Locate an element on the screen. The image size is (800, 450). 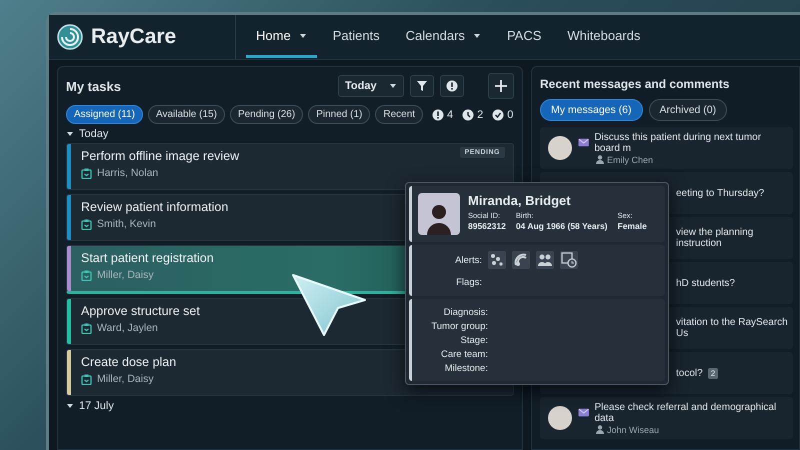
field-value: Female is located at coordinates (632, 226).